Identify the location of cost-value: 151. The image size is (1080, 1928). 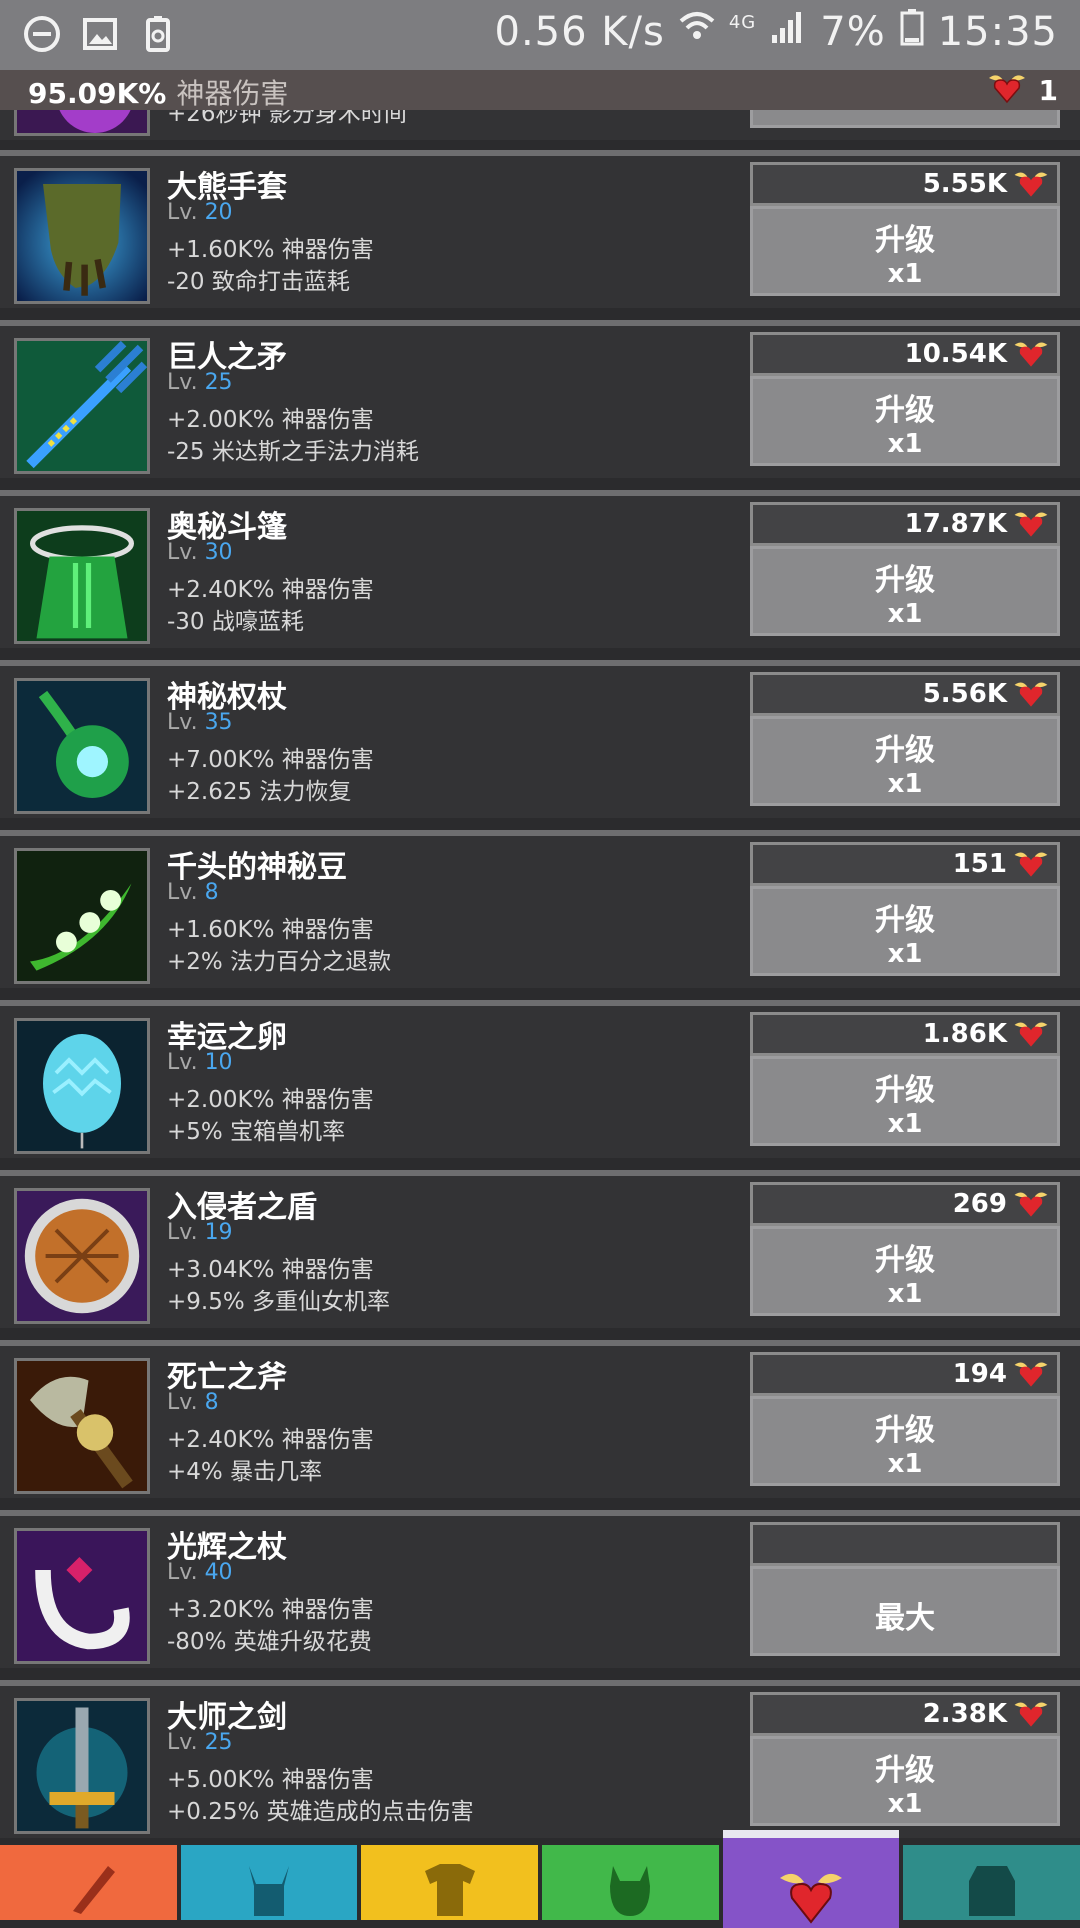
(979, 864).